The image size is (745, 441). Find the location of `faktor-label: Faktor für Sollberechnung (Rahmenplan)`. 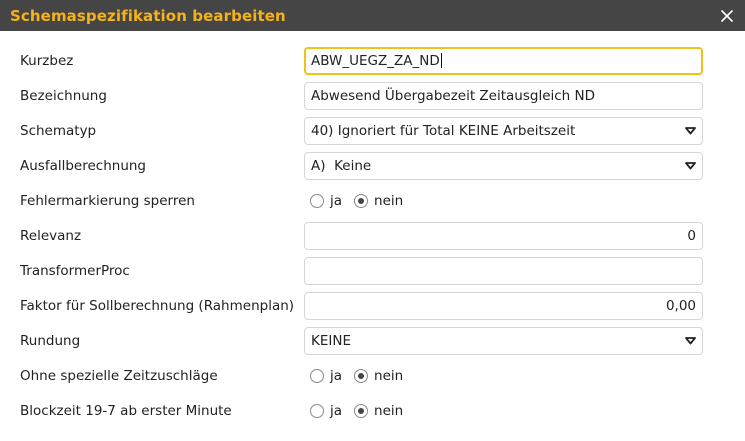

faktor-label: Faktor für Sollberechnung (Rahmenplan) is located at coordinates (157, 305).